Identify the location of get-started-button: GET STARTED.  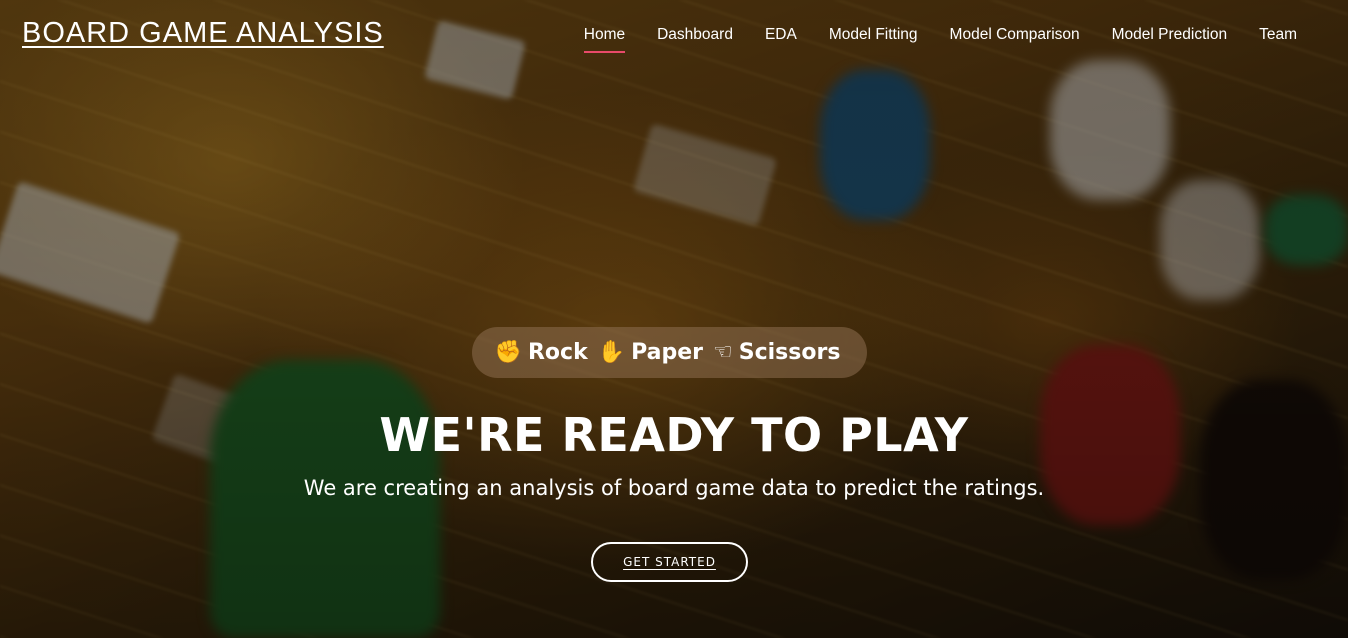
(669, 562).